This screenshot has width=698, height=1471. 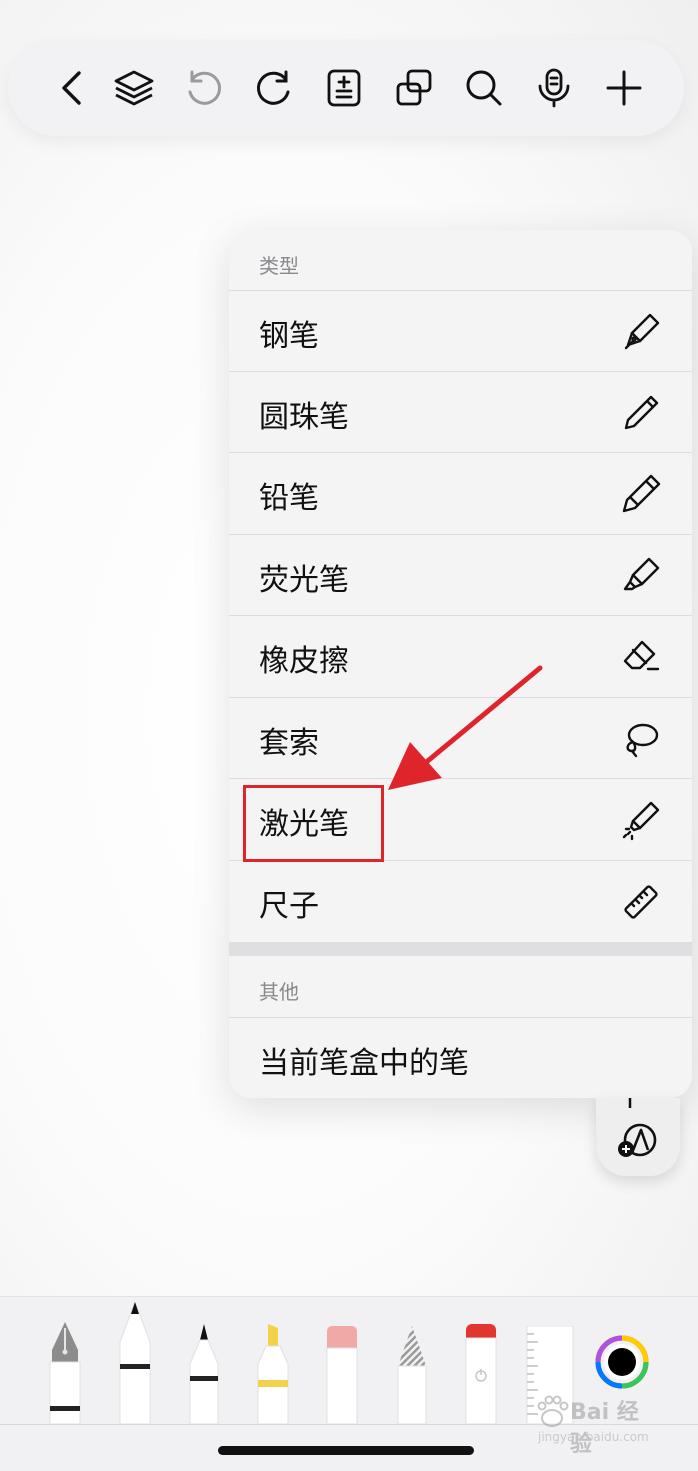 What do you see at coordinates (460, 493) in the screenshot?
I see `menu-item-pencil: 铅笔` at bounding box center [460, 493].